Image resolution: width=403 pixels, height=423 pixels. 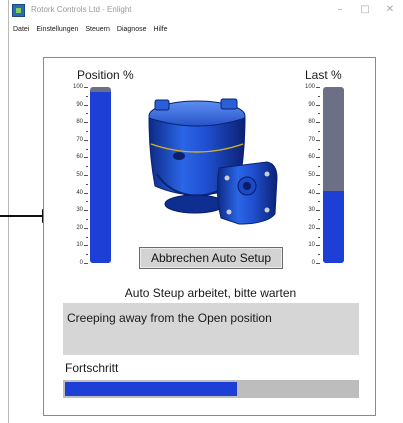 What do you see at coordinates (79, 175) in the screenshot?
I see `position_gauge-tick-label: 50` at bounding box center [79, 175].